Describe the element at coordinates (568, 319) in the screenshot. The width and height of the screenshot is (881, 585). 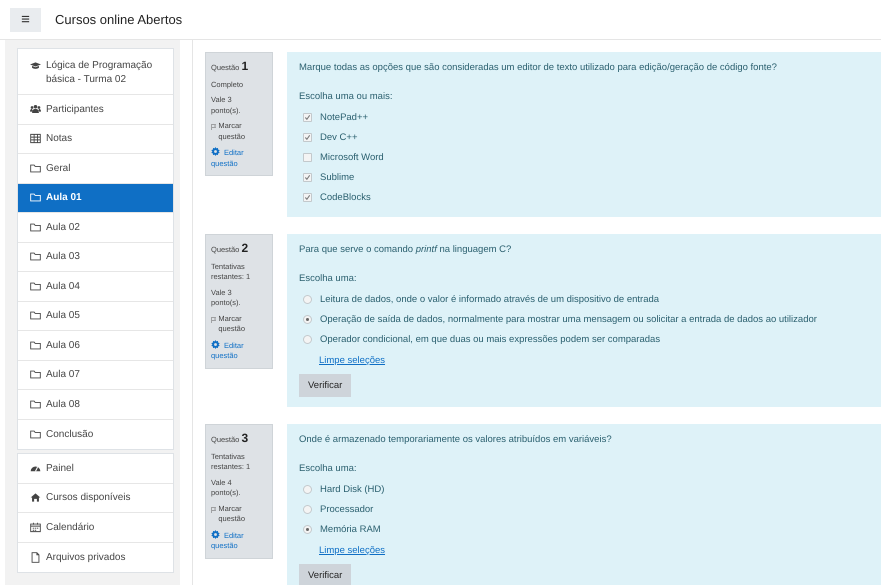
I see `option-label: Operação de saída de dados, normalmente para mostrar uma mensagem ou solicitar a entrada de dados ao utilizador` at that location.